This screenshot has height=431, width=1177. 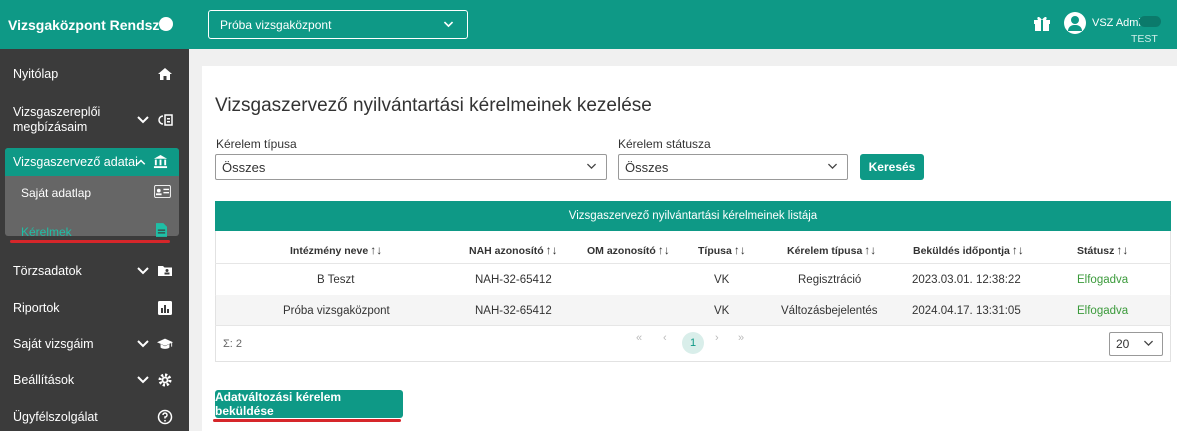 I want to click on column-header-om-id: OM azonosító ↑↓, so click(x=628, y=250).